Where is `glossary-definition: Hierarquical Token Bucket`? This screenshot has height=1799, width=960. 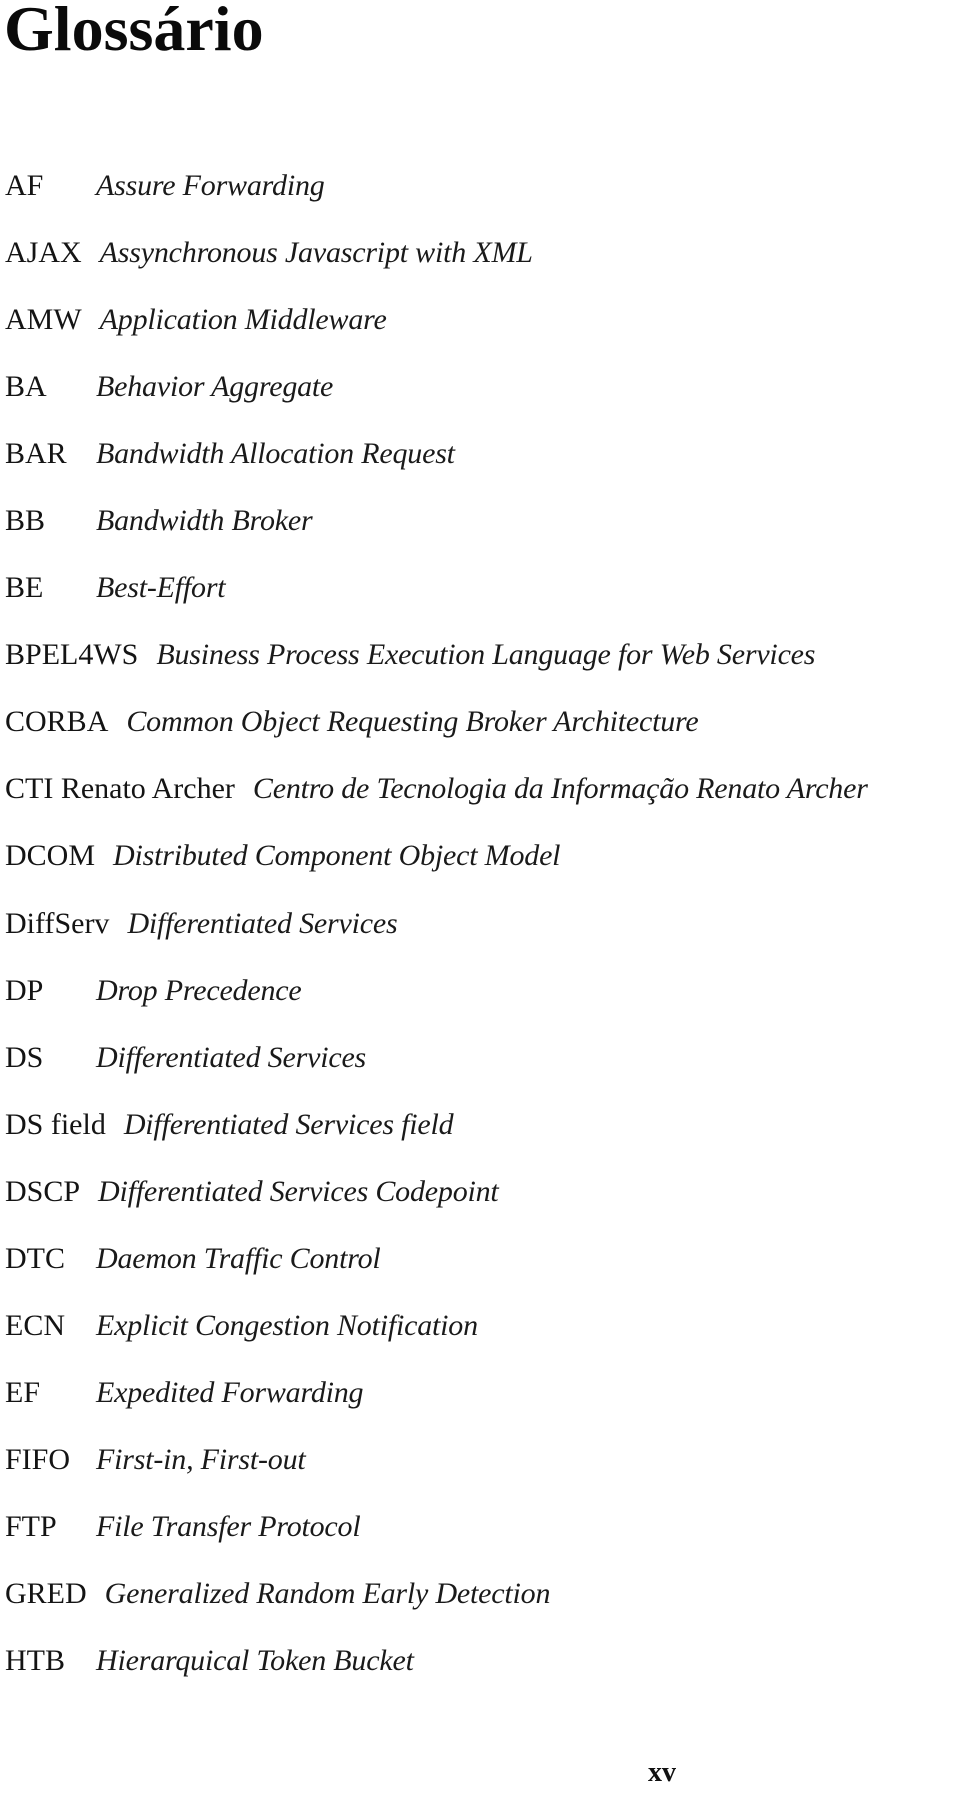 glossary-definition: Hierarquical Token Bucket is located at coordinates (255, 1661).